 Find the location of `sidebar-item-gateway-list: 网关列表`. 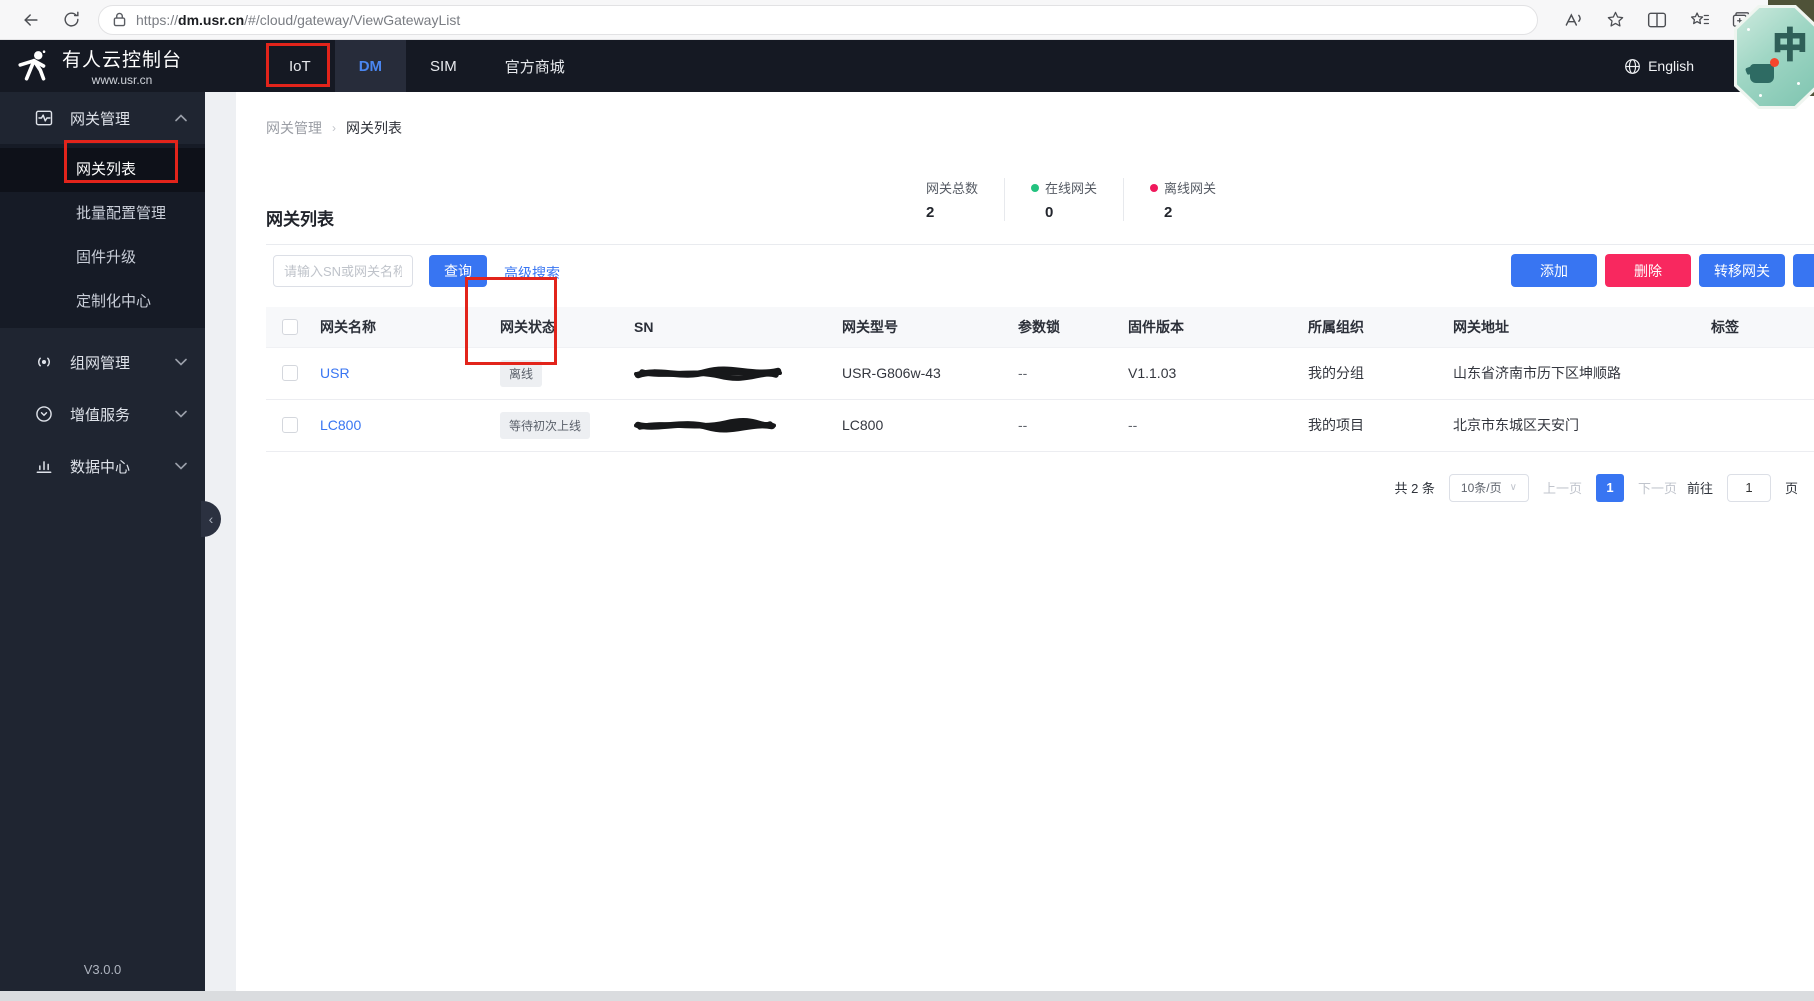

sidebar-item-gateway-list: 网关列表 is located at coordinates (102, 170).